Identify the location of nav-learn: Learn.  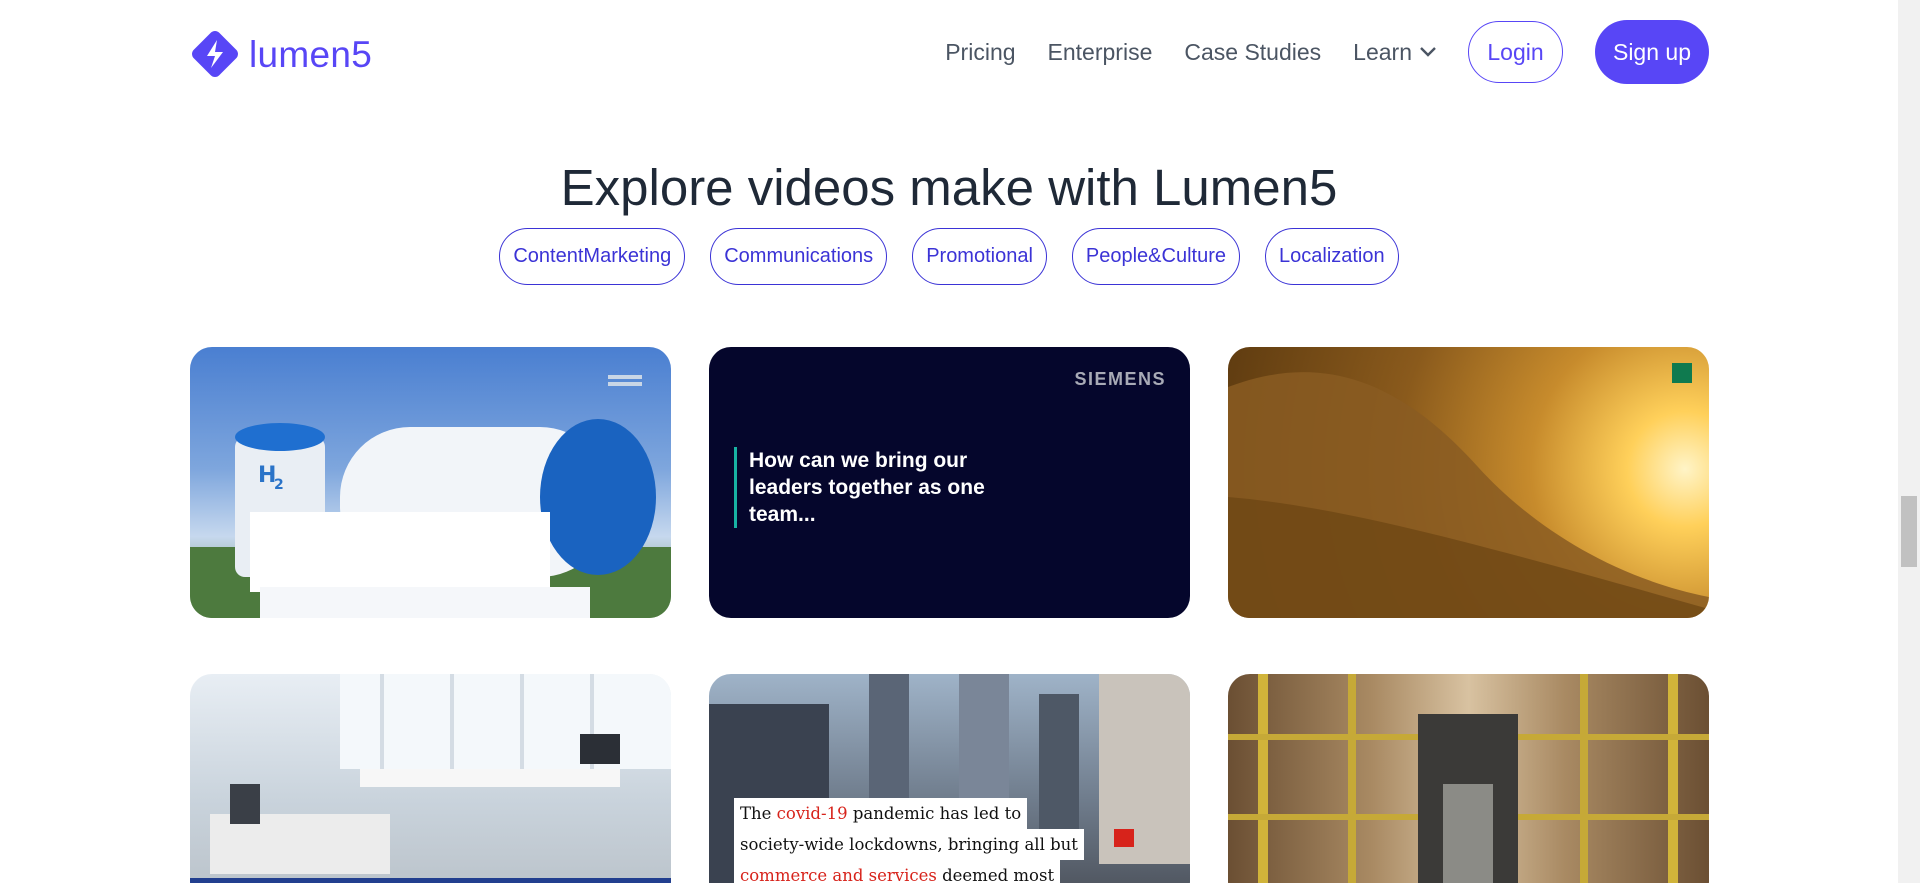
(1394, 52).